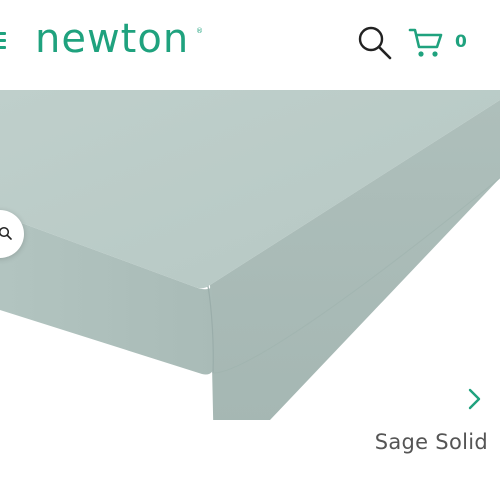  I want to click on cart-count-badge: 0, so click(461, 42).